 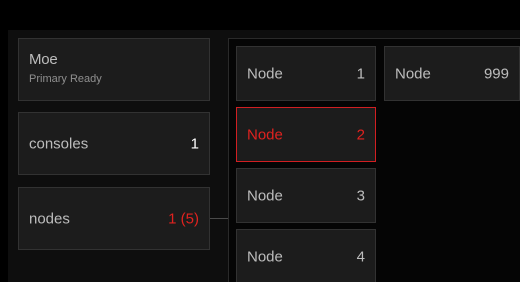 What do you see at coordinates (306, 134) in the screenshot?
I see `node-tile-2: Node 2` at bounding box center [306, 134].